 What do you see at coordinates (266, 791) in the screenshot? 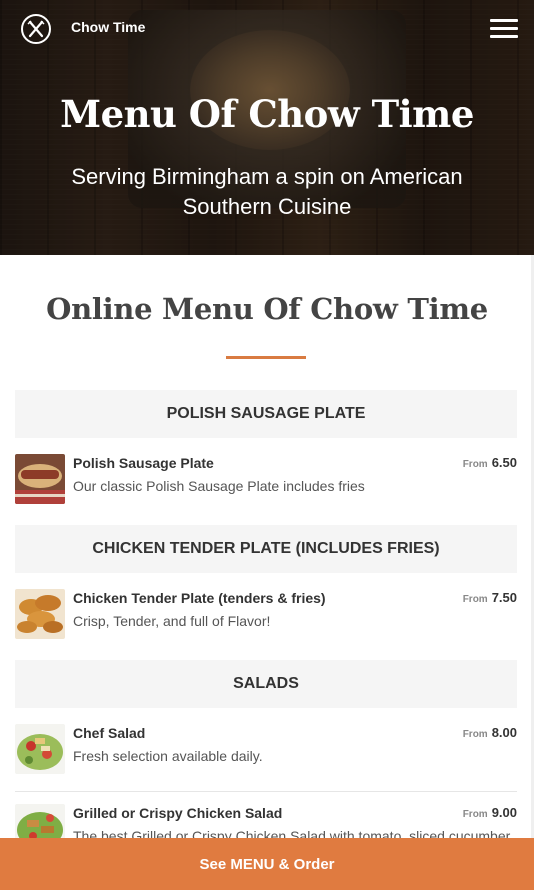
I see `item-separator` at bounding box center [266, 791].